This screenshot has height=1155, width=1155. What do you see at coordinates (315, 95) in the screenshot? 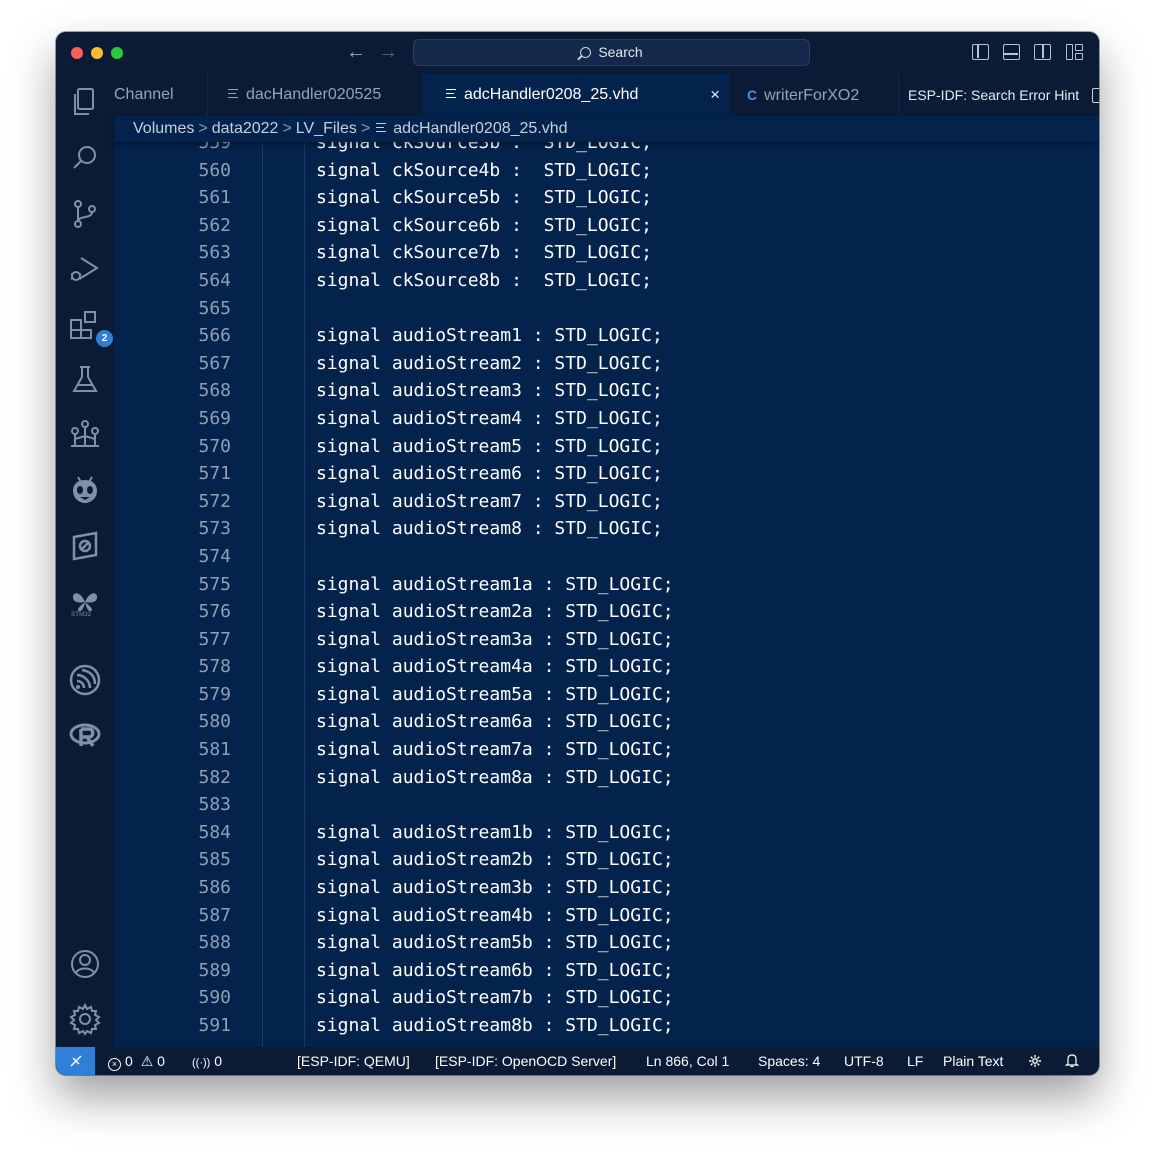
I see `tab-dachandler020525: dacHandler020525` at bounding box center [315, 95].